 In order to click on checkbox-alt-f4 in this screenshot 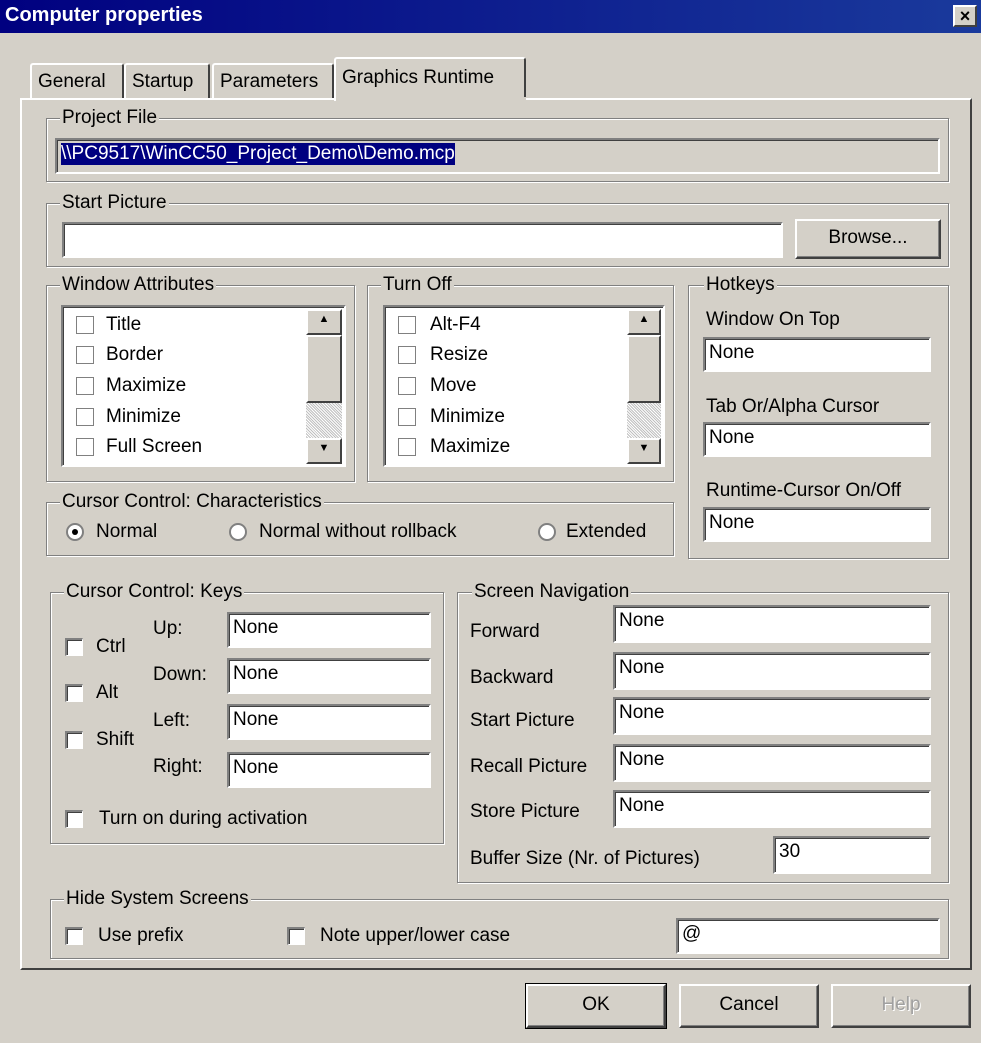, I will do `click(407, 325)`.